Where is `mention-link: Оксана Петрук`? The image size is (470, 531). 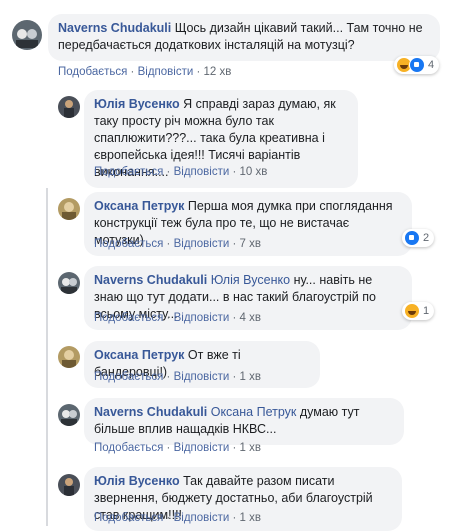
mention-link: Оксана Петрук is located at coordinates (254, 412).